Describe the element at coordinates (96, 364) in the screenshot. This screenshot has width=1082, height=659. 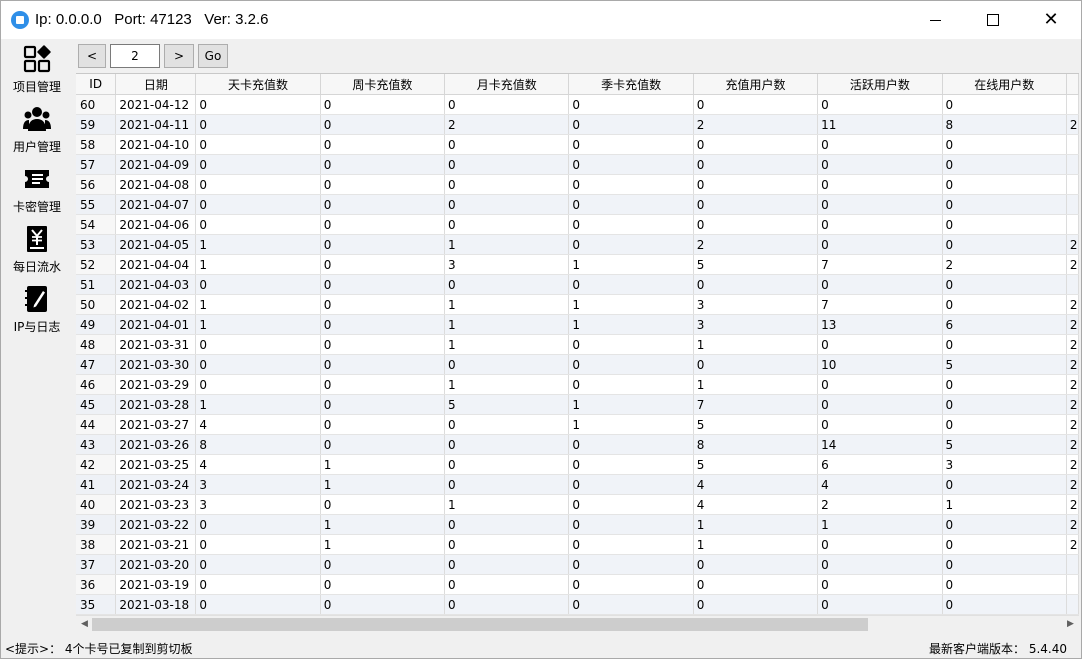
I see `table-cell: 47` at that location.